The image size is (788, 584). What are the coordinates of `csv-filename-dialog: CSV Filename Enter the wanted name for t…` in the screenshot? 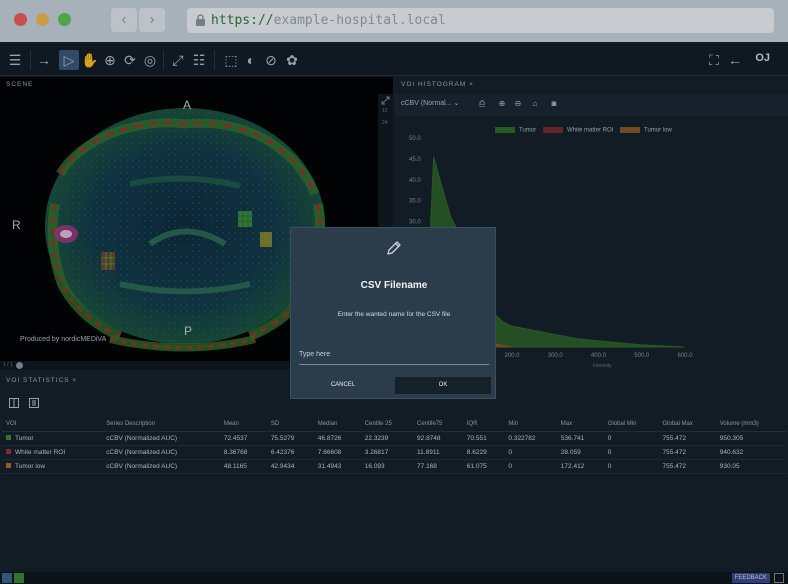 It's located at (393, 313).